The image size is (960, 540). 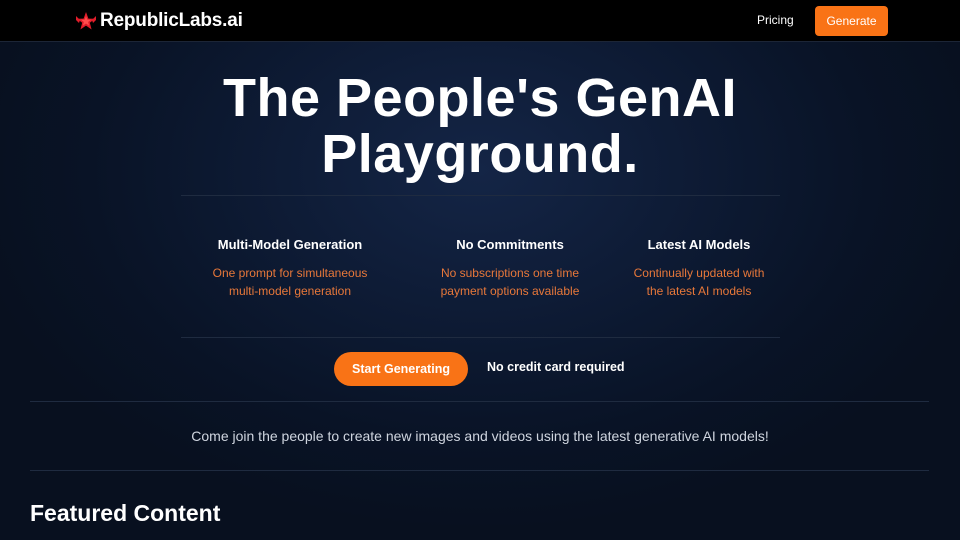 I want to click on featured-content-heading: Featured Content, so click(x=125, y=513).